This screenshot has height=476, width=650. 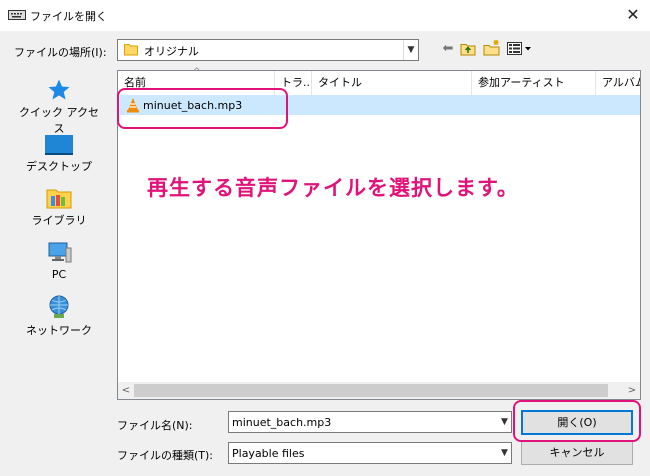 I want to click on filetype-label: ファイルの種類(T):, so click(x=165, y=455).